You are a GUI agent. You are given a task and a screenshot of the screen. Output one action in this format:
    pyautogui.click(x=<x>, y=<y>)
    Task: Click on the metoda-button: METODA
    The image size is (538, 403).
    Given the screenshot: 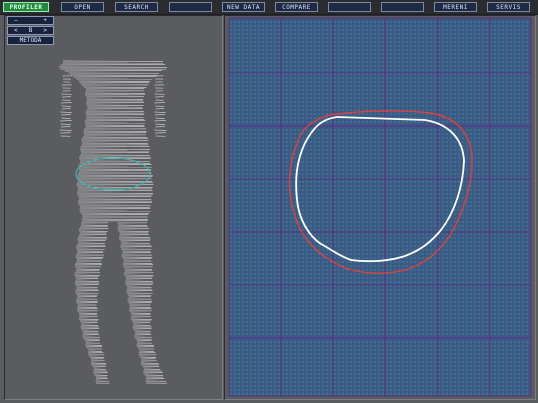 What is the action you would take?
    pyautogui.click(x=30, y=40)
    